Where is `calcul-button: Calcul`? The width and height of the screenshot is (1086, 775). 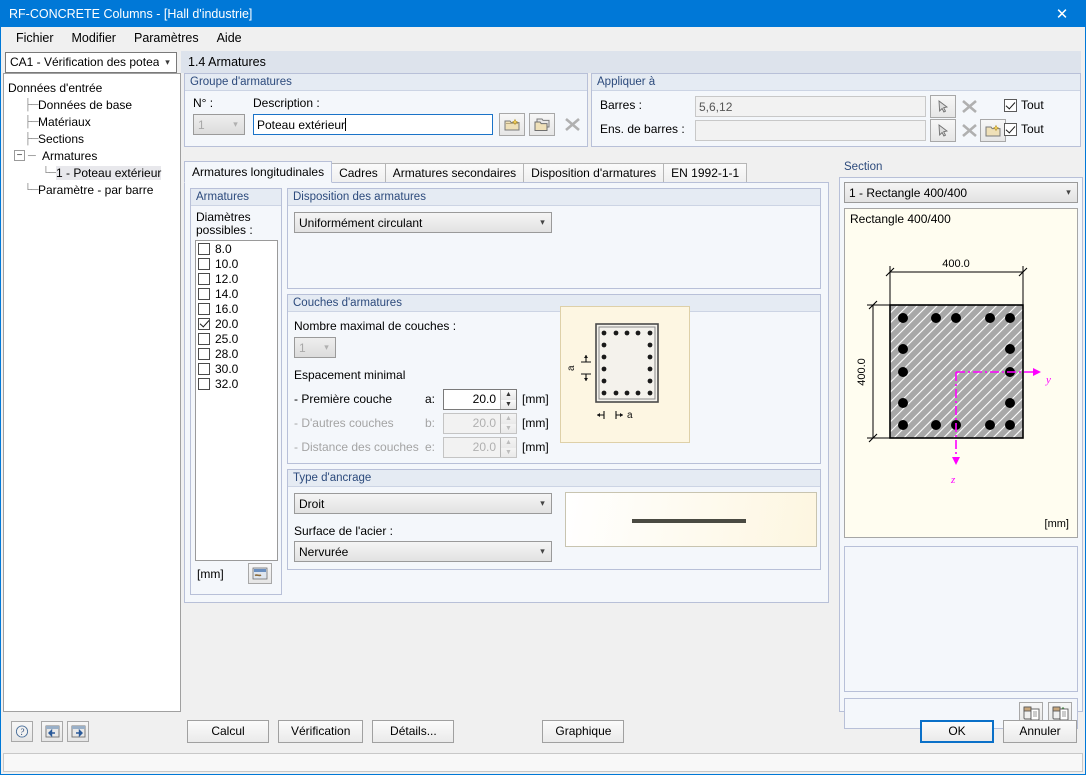 calcul-button: Calcul is located at coordinates (228, 731).